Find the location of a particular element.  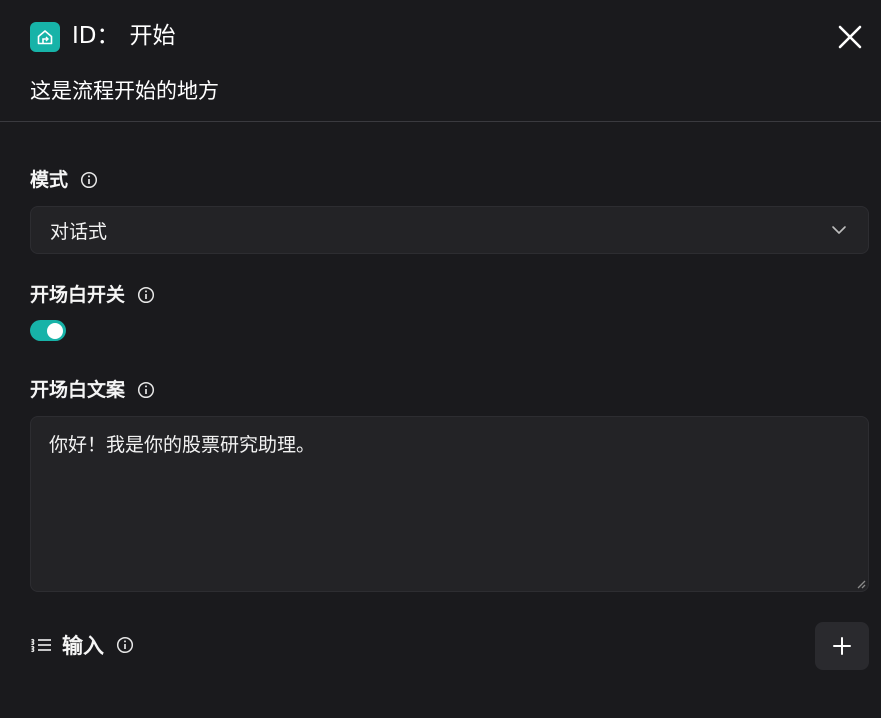

add-input-button is located at coordinates (842, 646).